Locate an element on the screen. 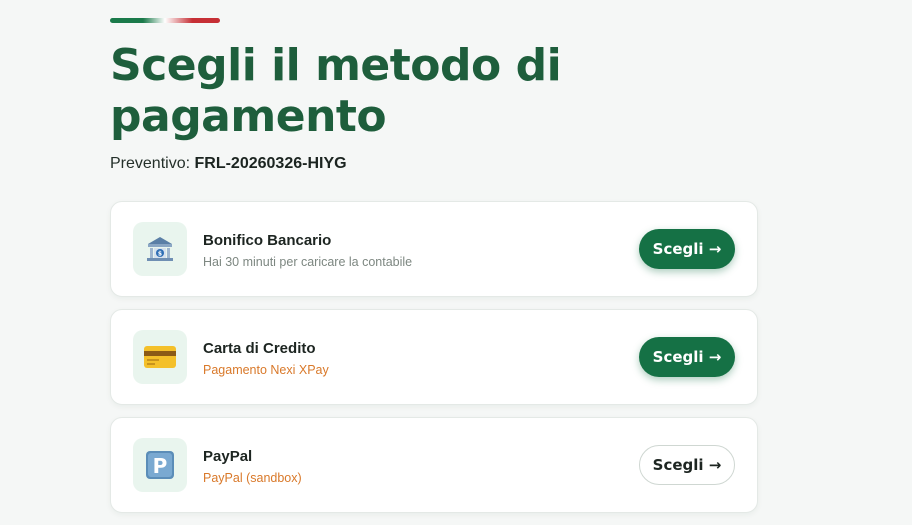 Image resolution: width=912 pixels, height=525 pixels. quote-code: FRL-20260326-HIYG is located at coordinates (270, 163).